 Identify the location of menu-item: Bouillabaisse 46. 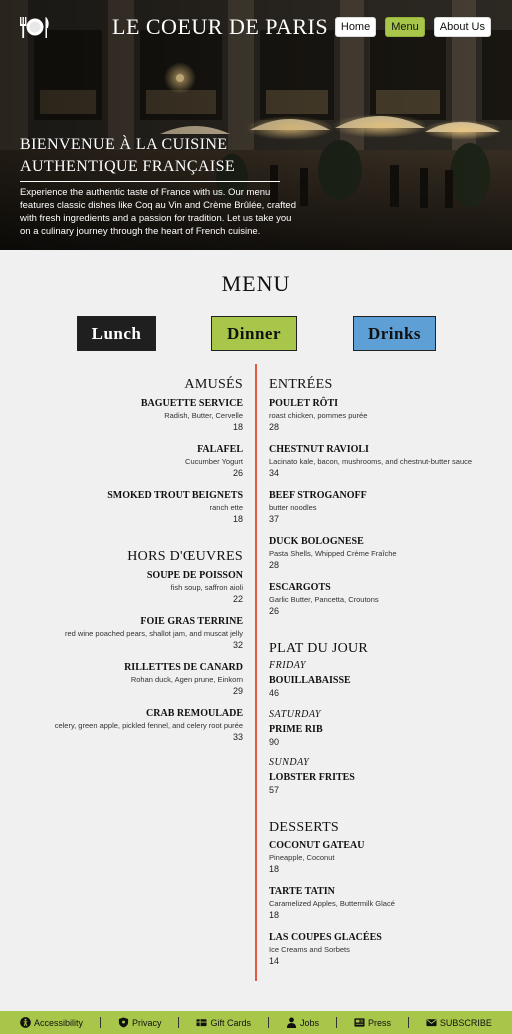
(379, 686).